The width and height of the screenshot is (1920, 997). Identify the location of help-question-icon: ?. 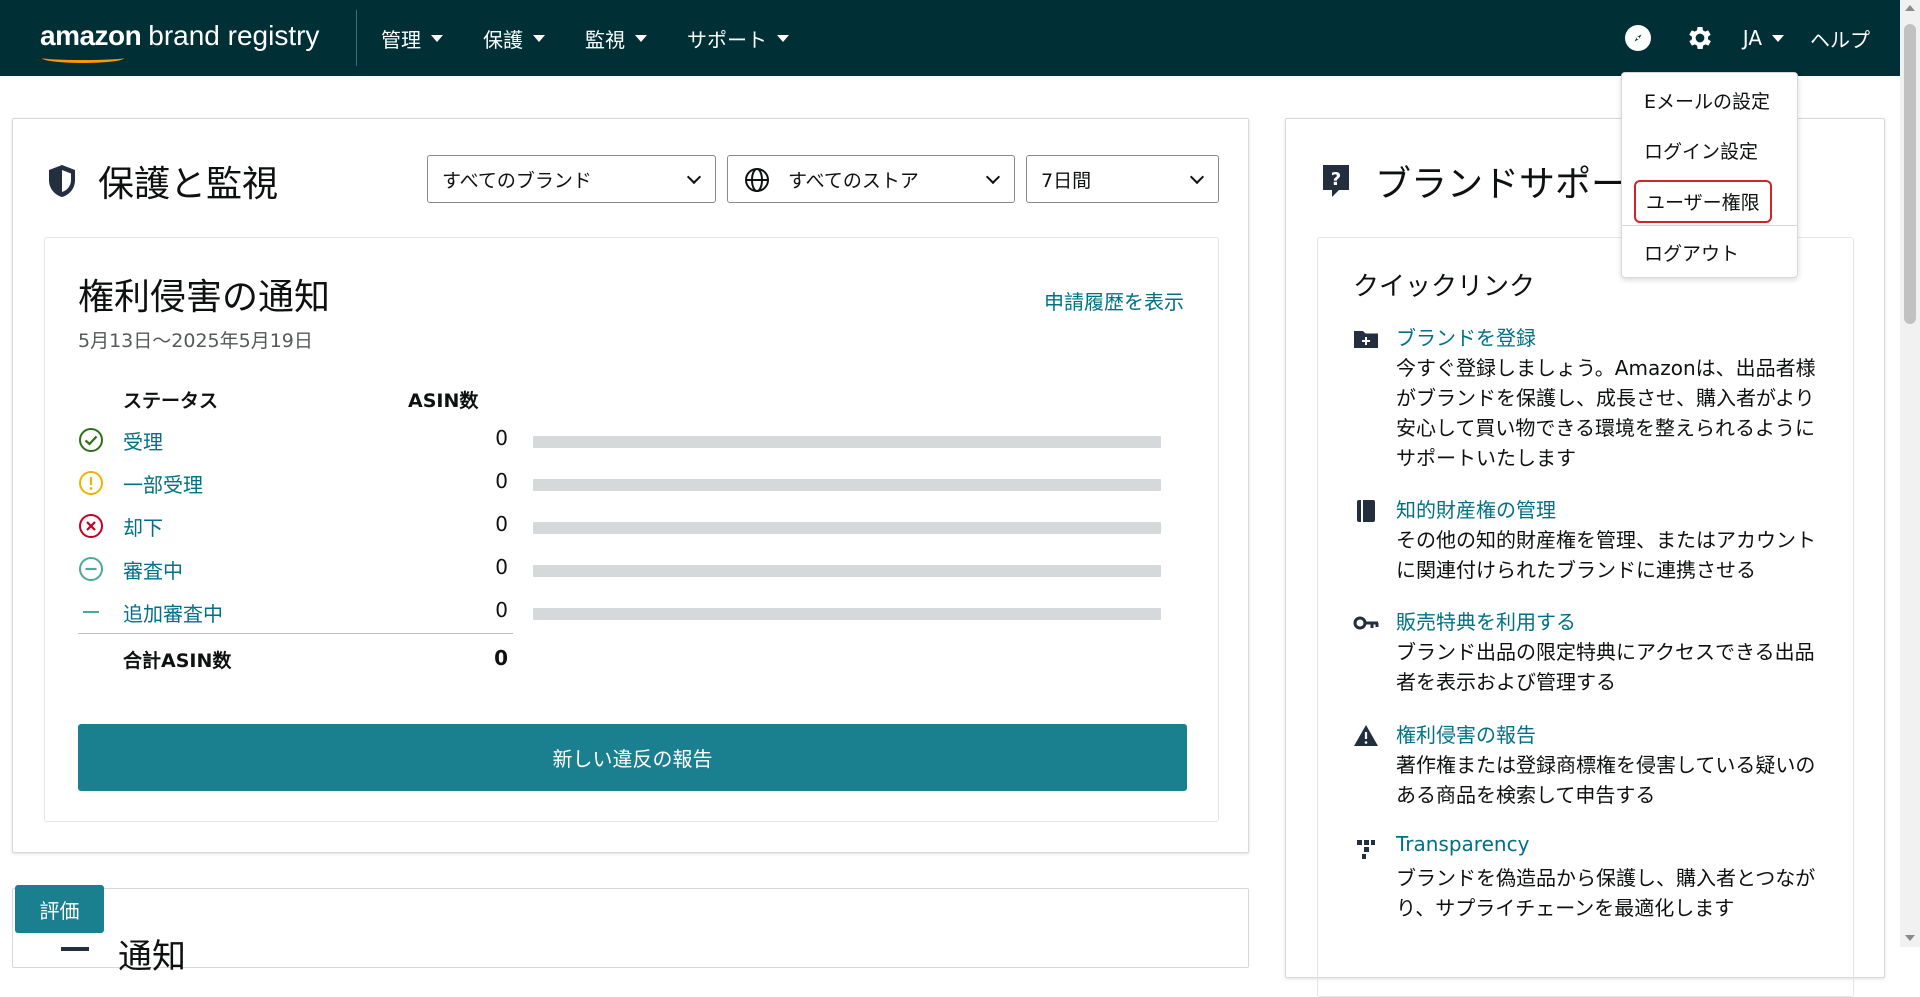
(1336, 181).